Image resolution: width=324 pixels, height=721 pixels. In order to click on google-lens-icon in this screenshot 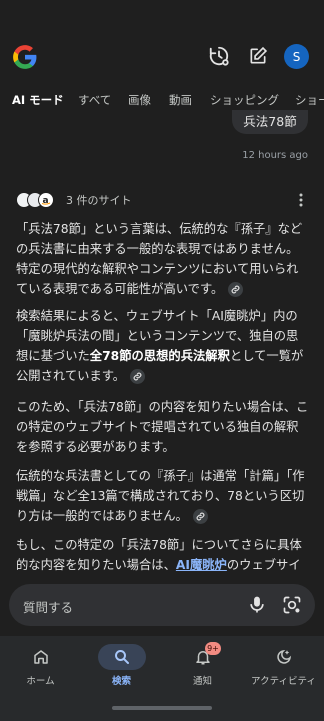, I will do `click(292, 605)`.